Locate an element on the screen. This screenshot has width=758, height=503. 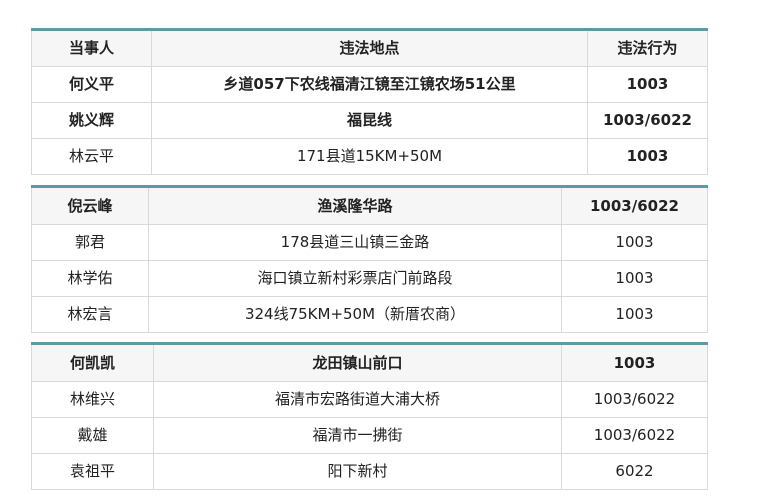
table-row: 林宏言 324线75KM+50M（新厝农商） 1003 is located at coordinates (369, 314).